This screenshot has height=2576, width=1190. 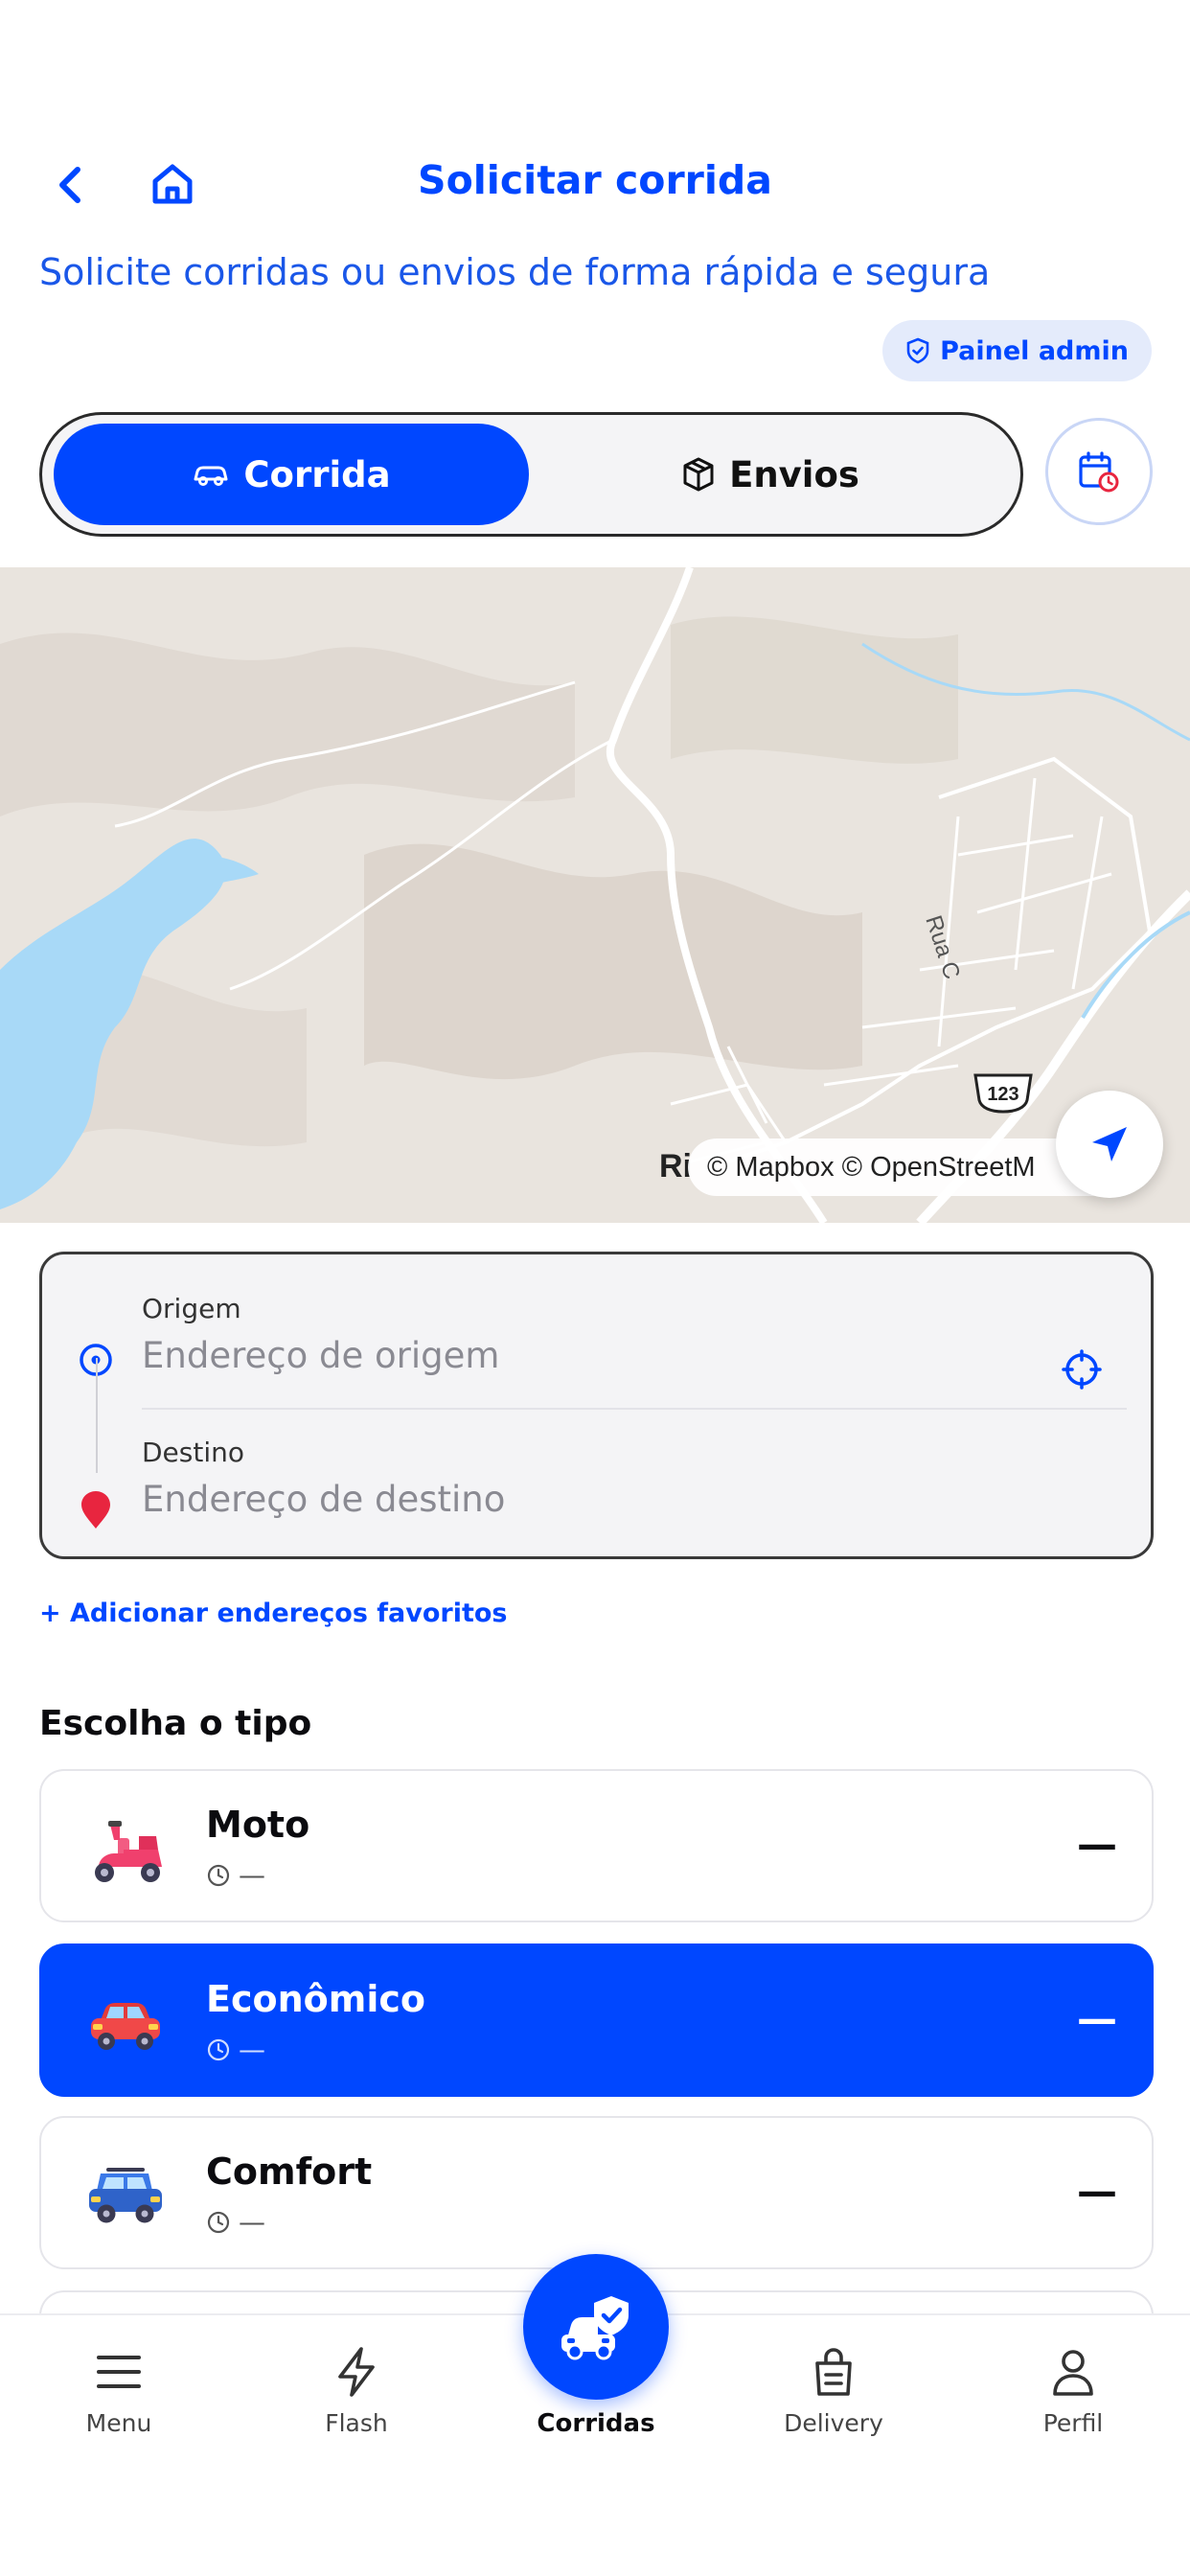 What do you see at coordinates (316, 1999) in the screenshot?
I see `ride-option-name: Econômico` at bounding box center [316, 1999].